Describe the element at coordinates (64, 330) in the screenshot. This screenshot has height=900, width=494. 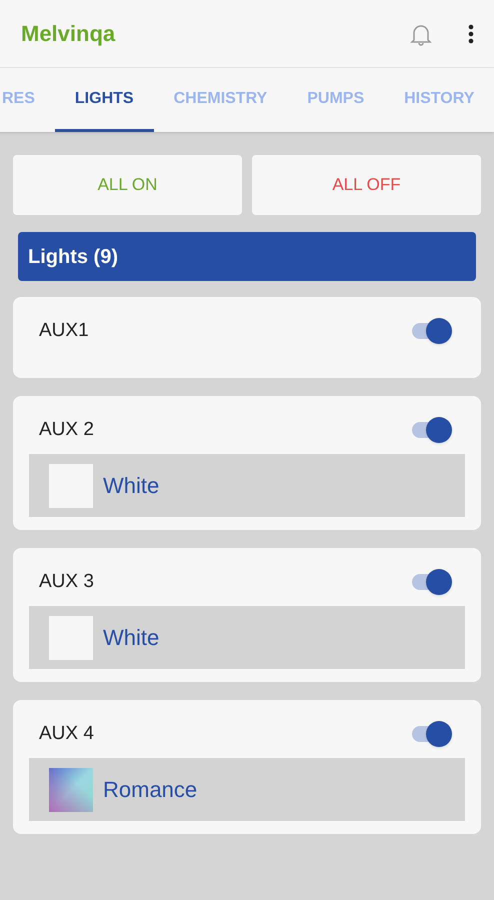
I see `light-name: AUX1` at that location.